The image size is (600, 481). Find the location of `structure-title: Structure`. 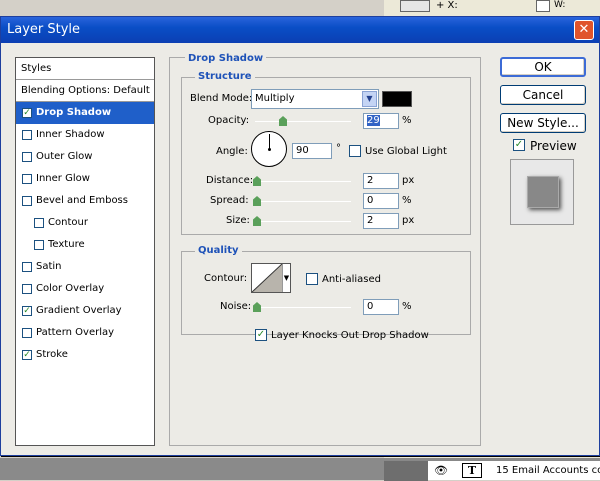

structure-title: Structure is located at coordinates (225, 76).